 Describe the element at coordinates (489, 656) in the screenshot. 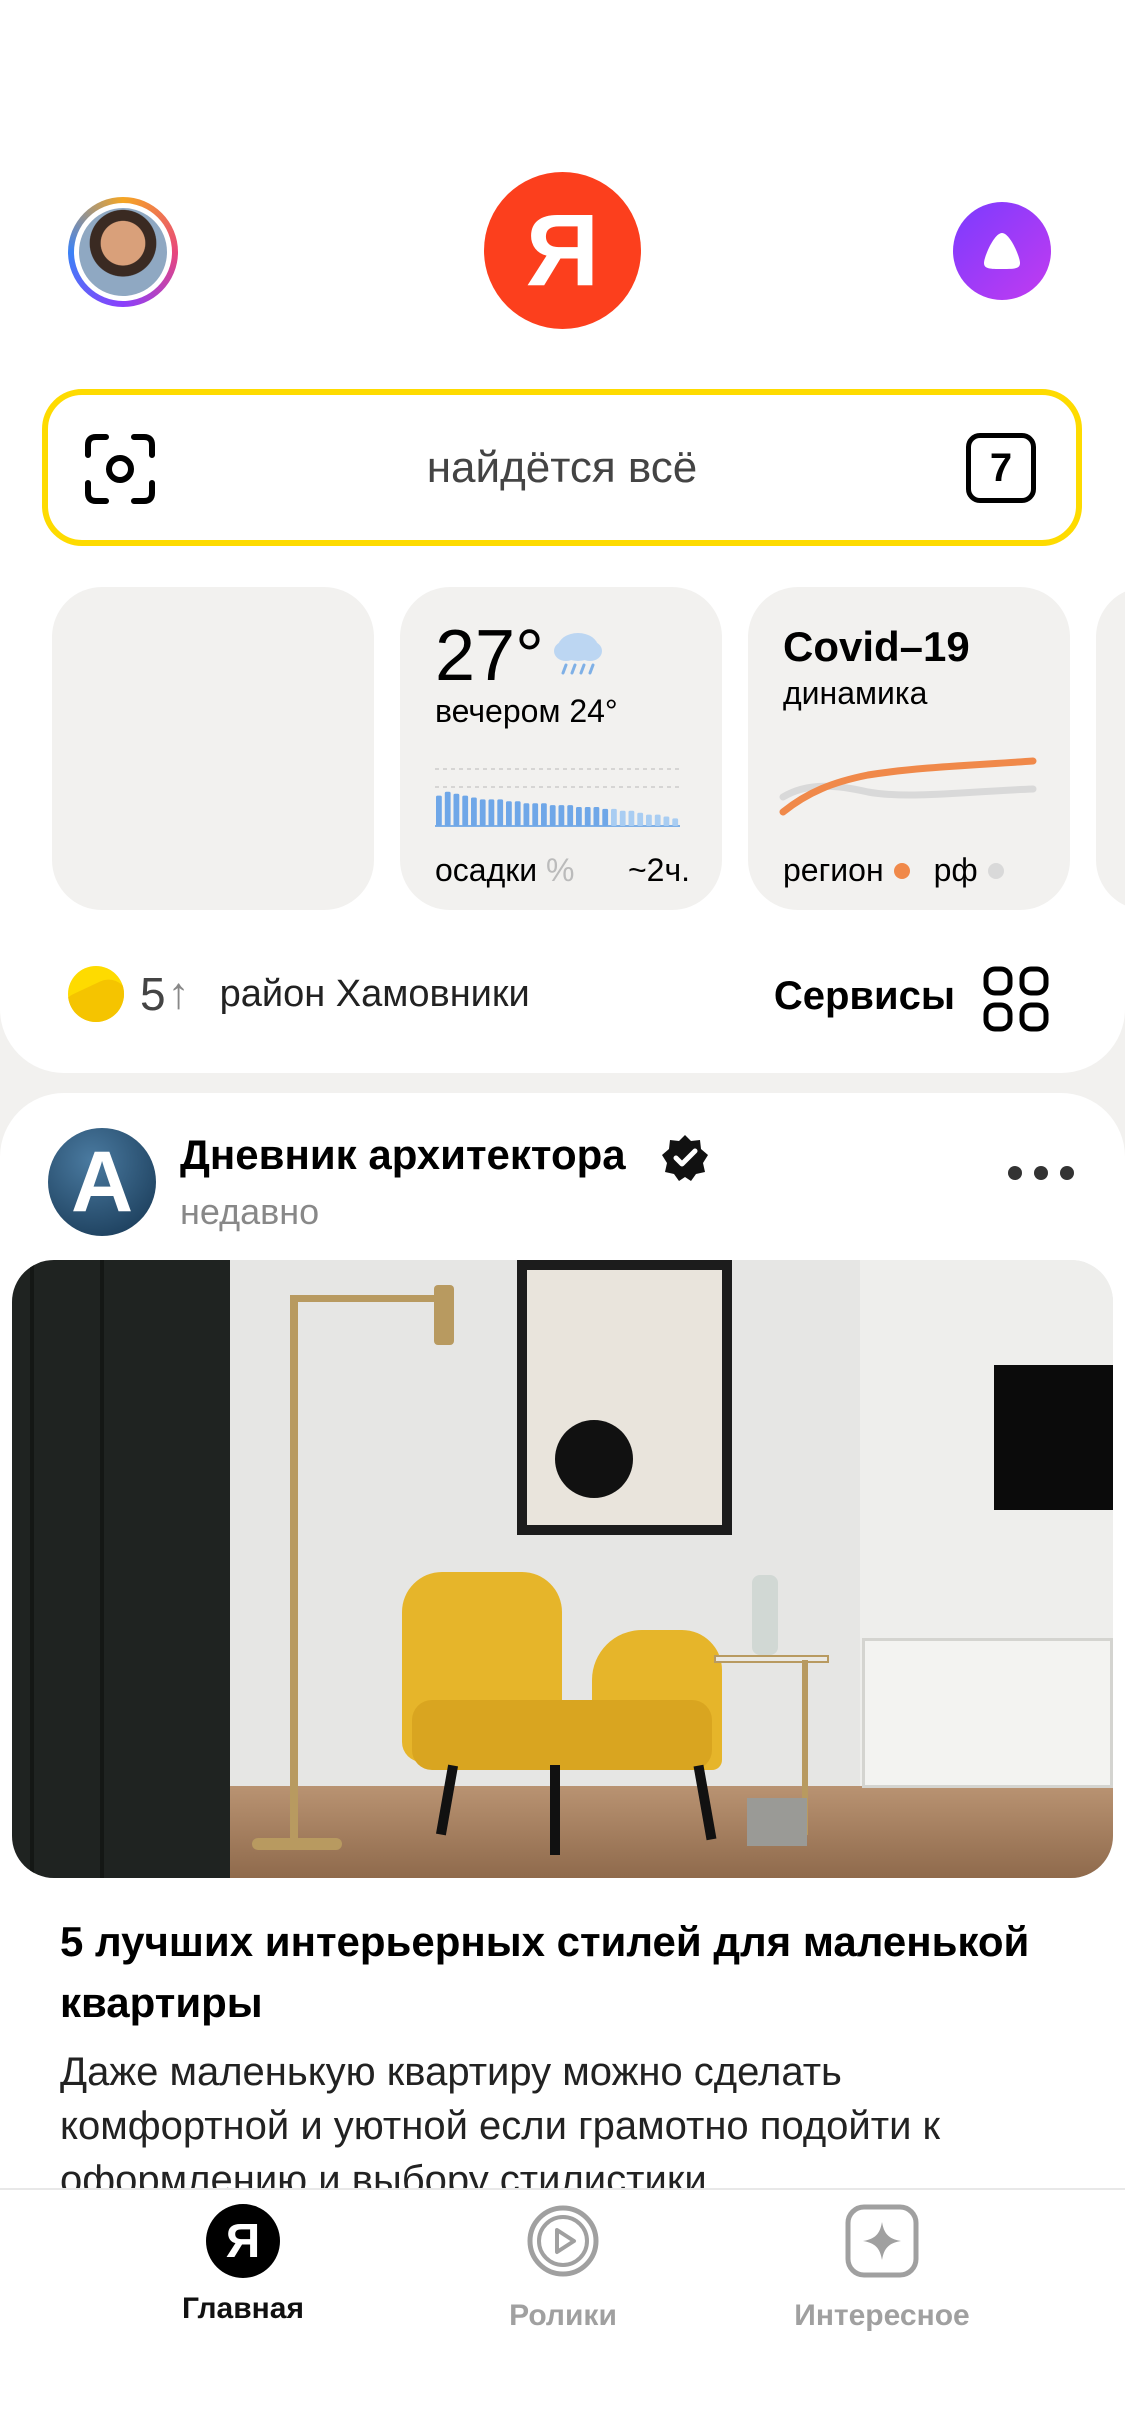

I see `weather-temperature: 27°` at that location.